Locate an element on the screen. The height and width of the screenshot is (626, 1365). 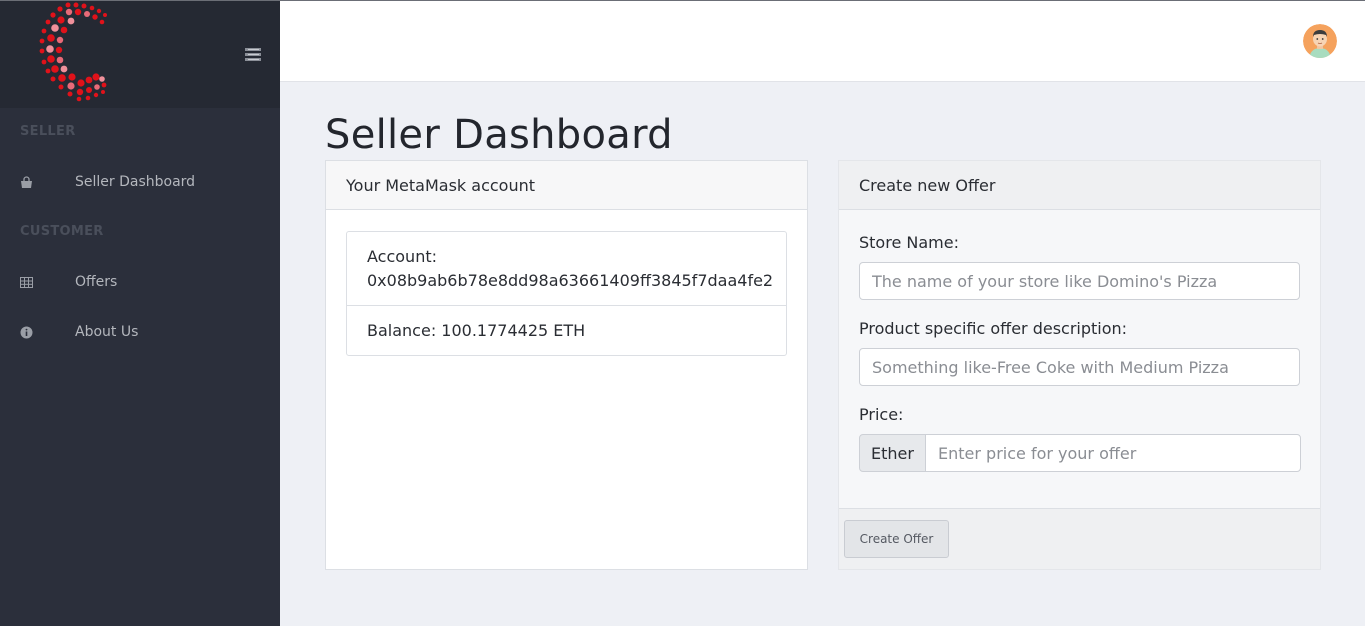
price-input-group: Ether is located at coordinates (1080, 453).